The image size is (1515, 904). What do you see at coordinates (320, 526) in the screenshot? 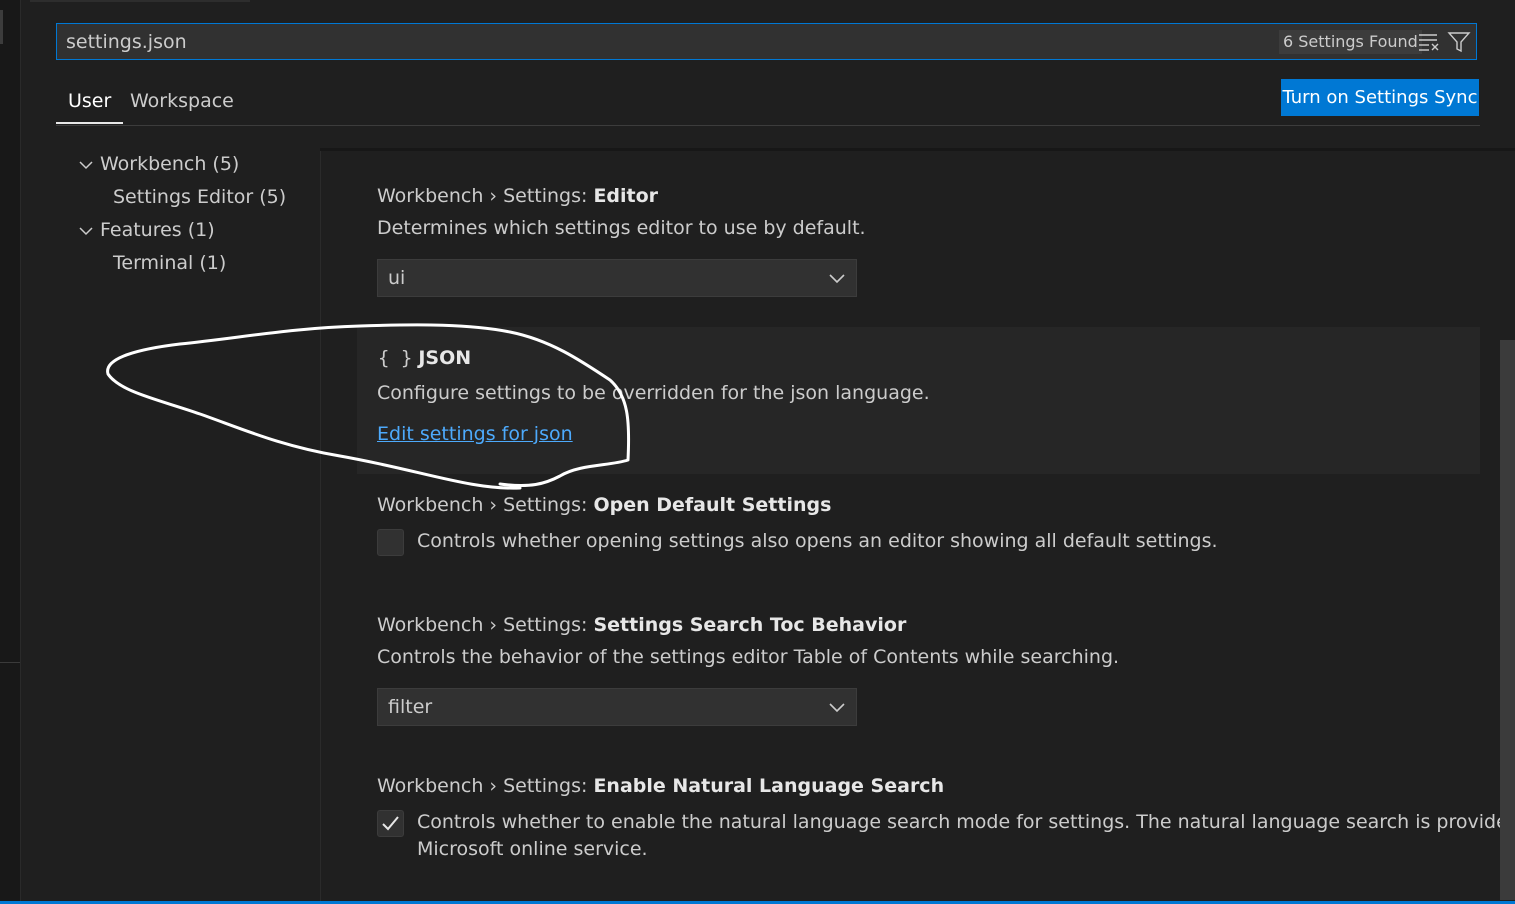
I see `toc-content-divider` at bounding box center [320, 526].